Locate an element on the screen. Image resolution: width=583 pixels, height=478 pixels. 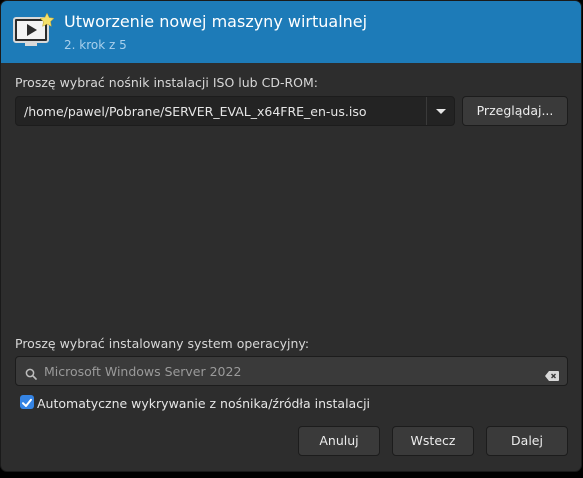
os-search-value: Microsoft Windows Server 2022 is located at coordinates (142, 371).